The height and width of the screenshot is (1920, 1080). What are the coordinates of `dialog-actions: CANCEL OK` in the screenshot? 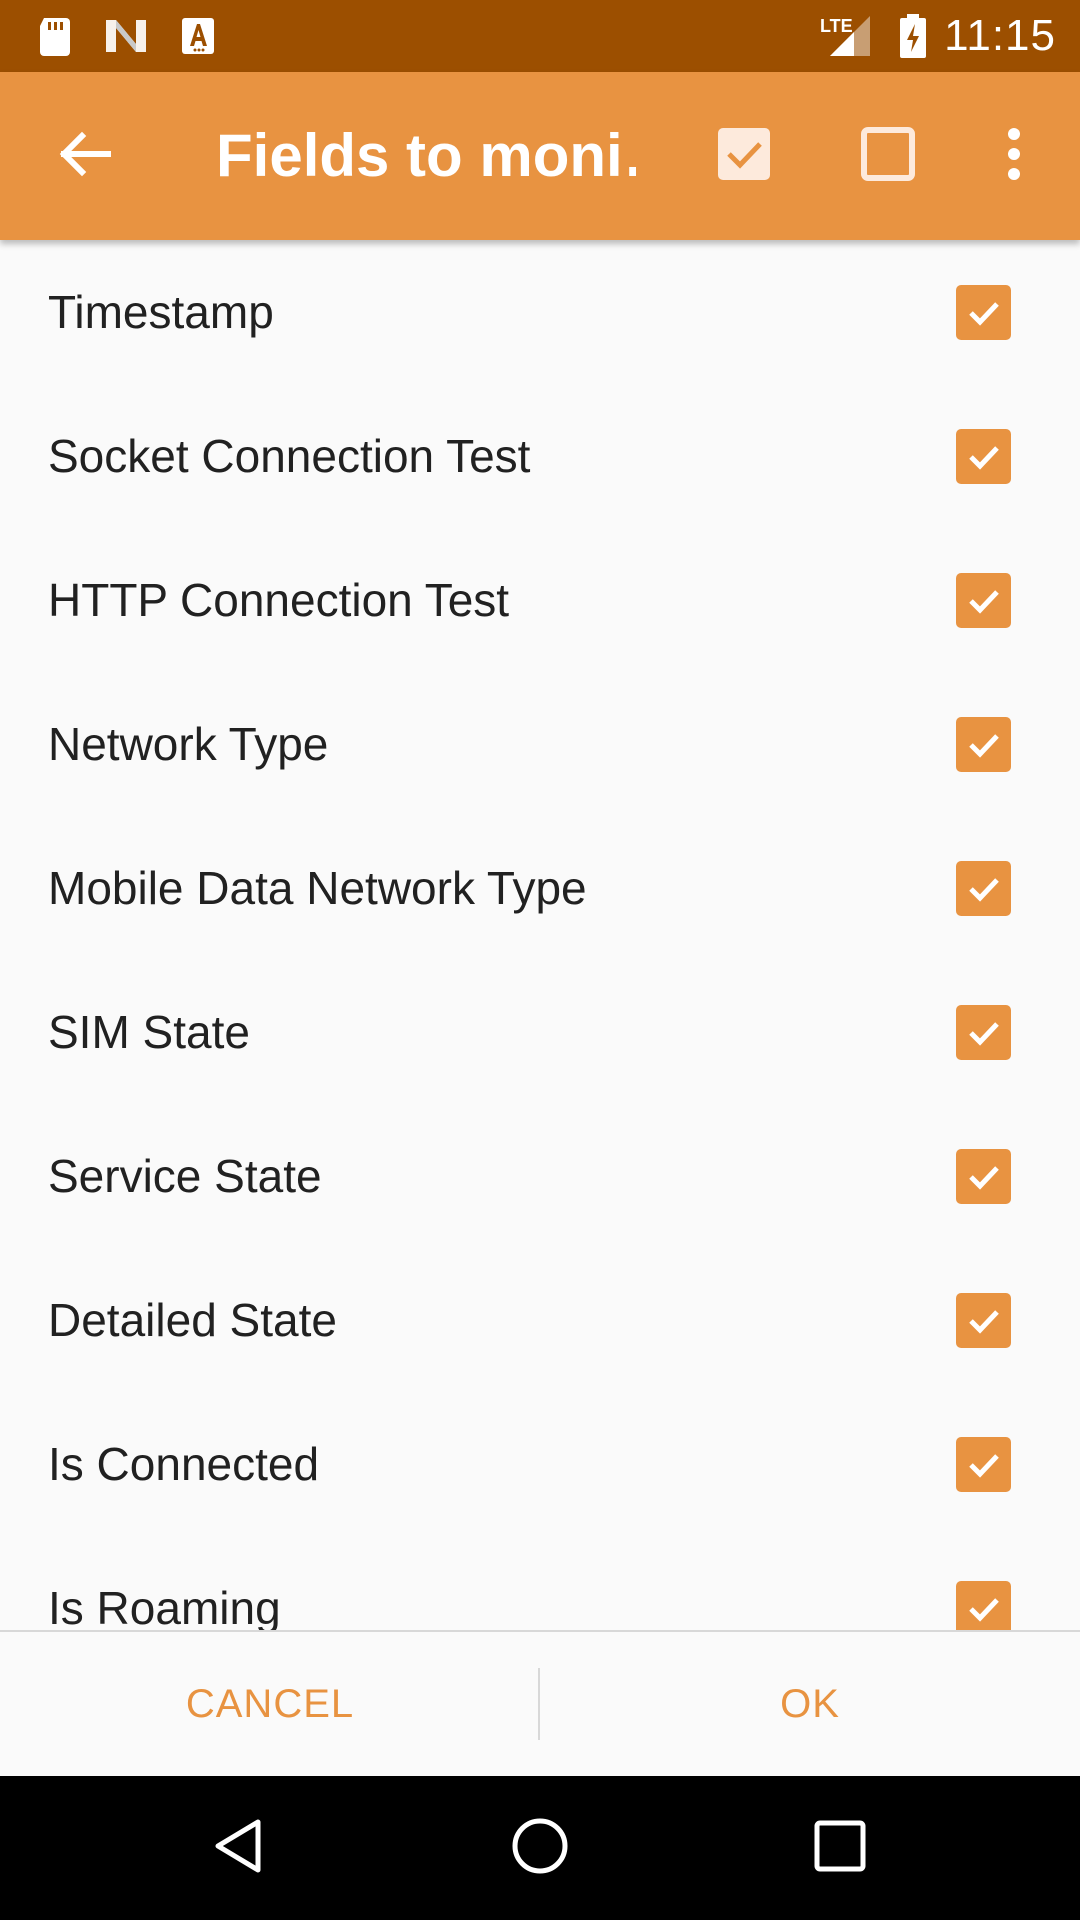 It's located at (540, 1704).